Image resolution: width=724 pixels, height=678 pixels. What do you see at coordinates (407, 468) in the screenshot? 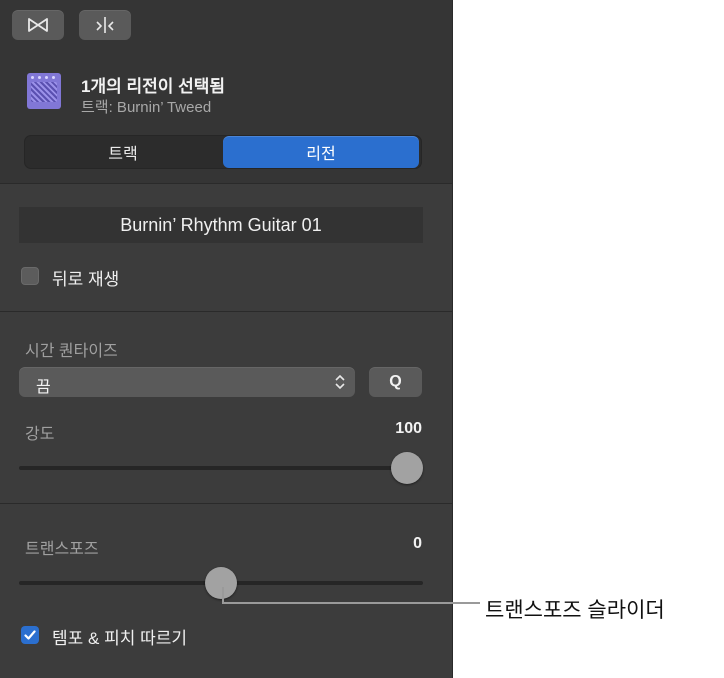
I see `strength-slider-thumb` at bounding box center [407, 468].